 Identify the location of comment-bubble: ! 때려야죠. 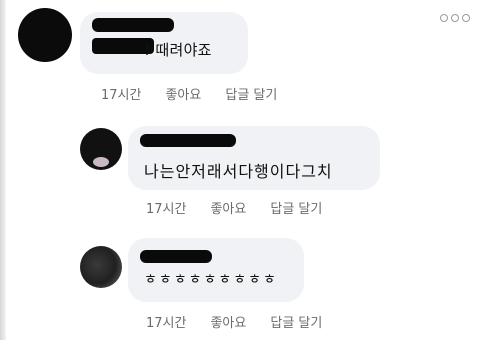
(164, 43).